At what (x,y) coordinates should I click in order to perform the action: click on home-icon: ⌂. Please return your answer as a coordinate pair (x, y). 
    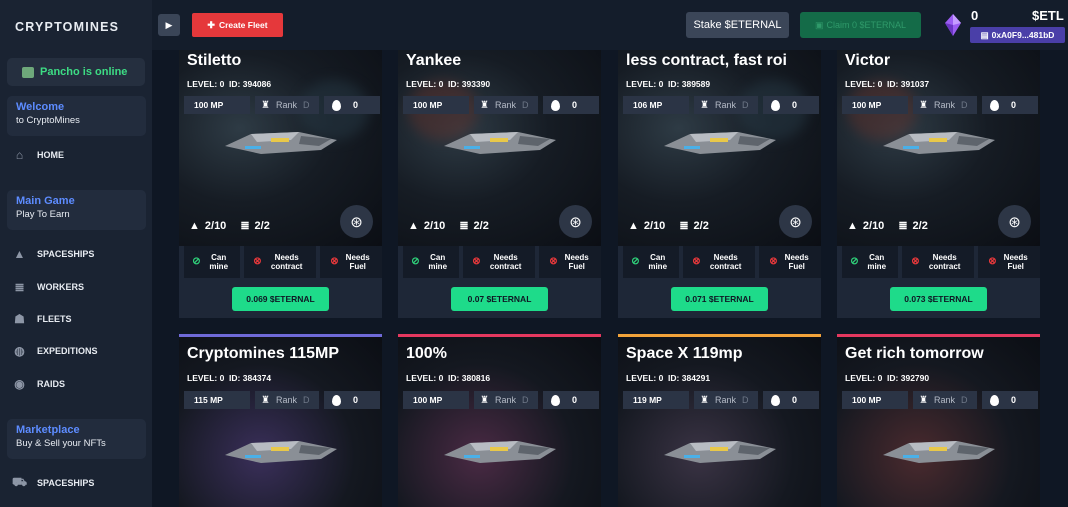
    Looking at the image, I should click on (19, 154).